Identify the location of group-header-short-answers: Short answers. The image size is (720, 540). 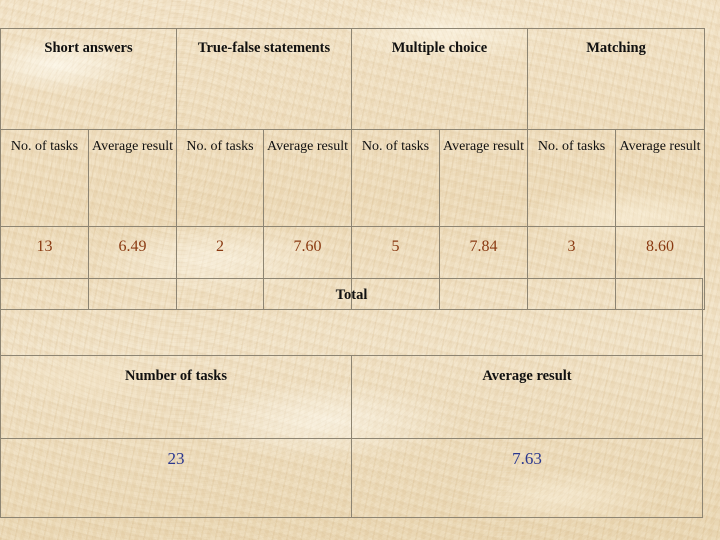
(88, 79).